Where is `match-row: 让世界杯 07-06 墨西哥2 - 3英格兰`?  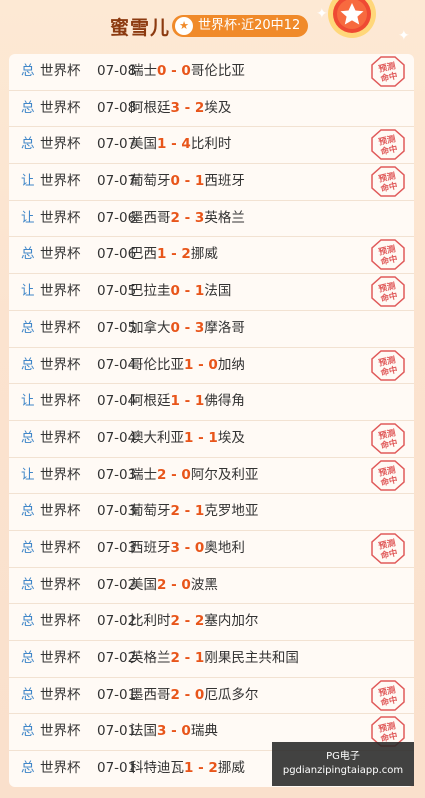 match-row: 让世界杯 07-06 墨西哥2 - 3英格兰 is located at coordinates (211, 219).